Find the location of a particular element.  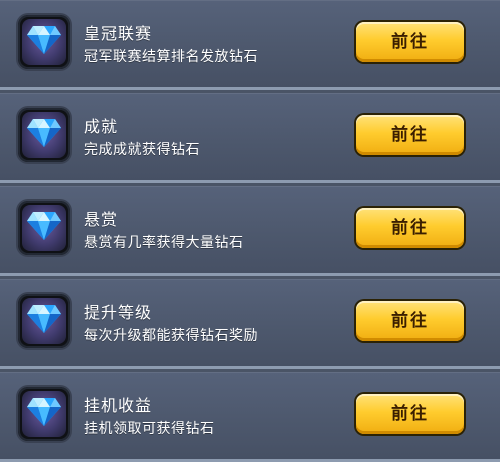

item-title: 挂机收益 is located at coordinates (118, 405).